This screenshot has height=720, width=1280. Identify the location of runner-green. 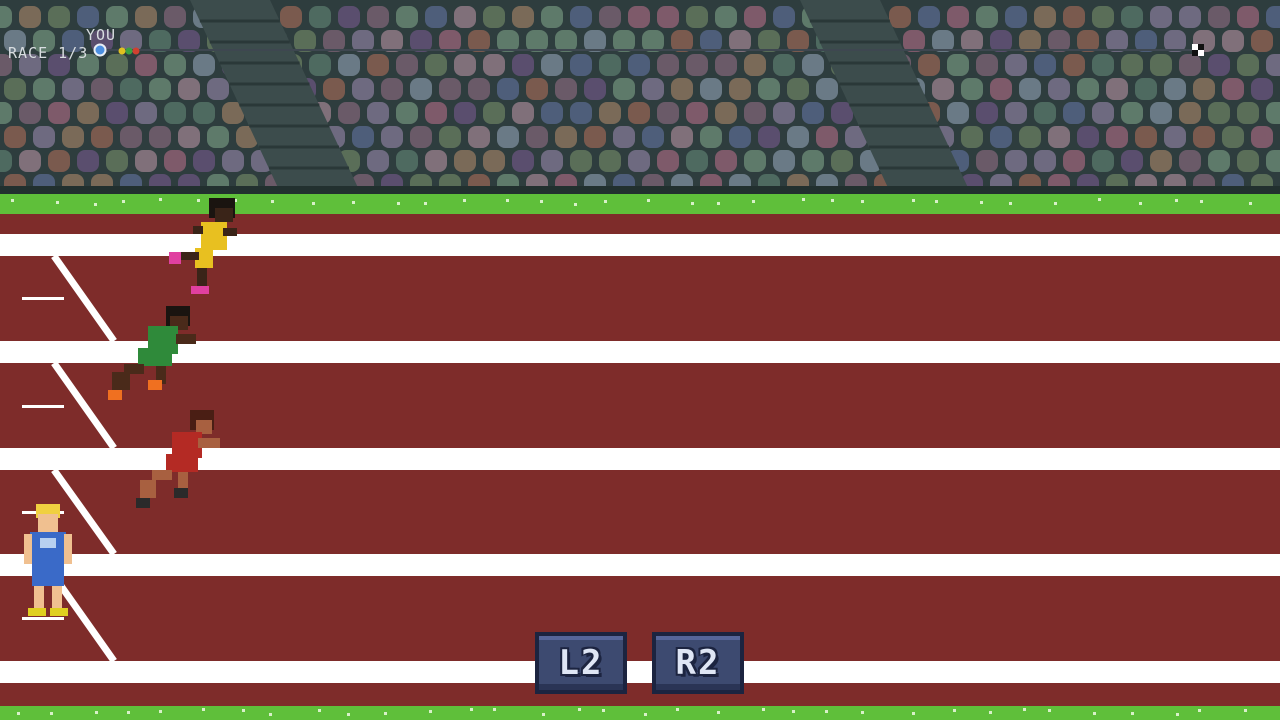
(152, 353).